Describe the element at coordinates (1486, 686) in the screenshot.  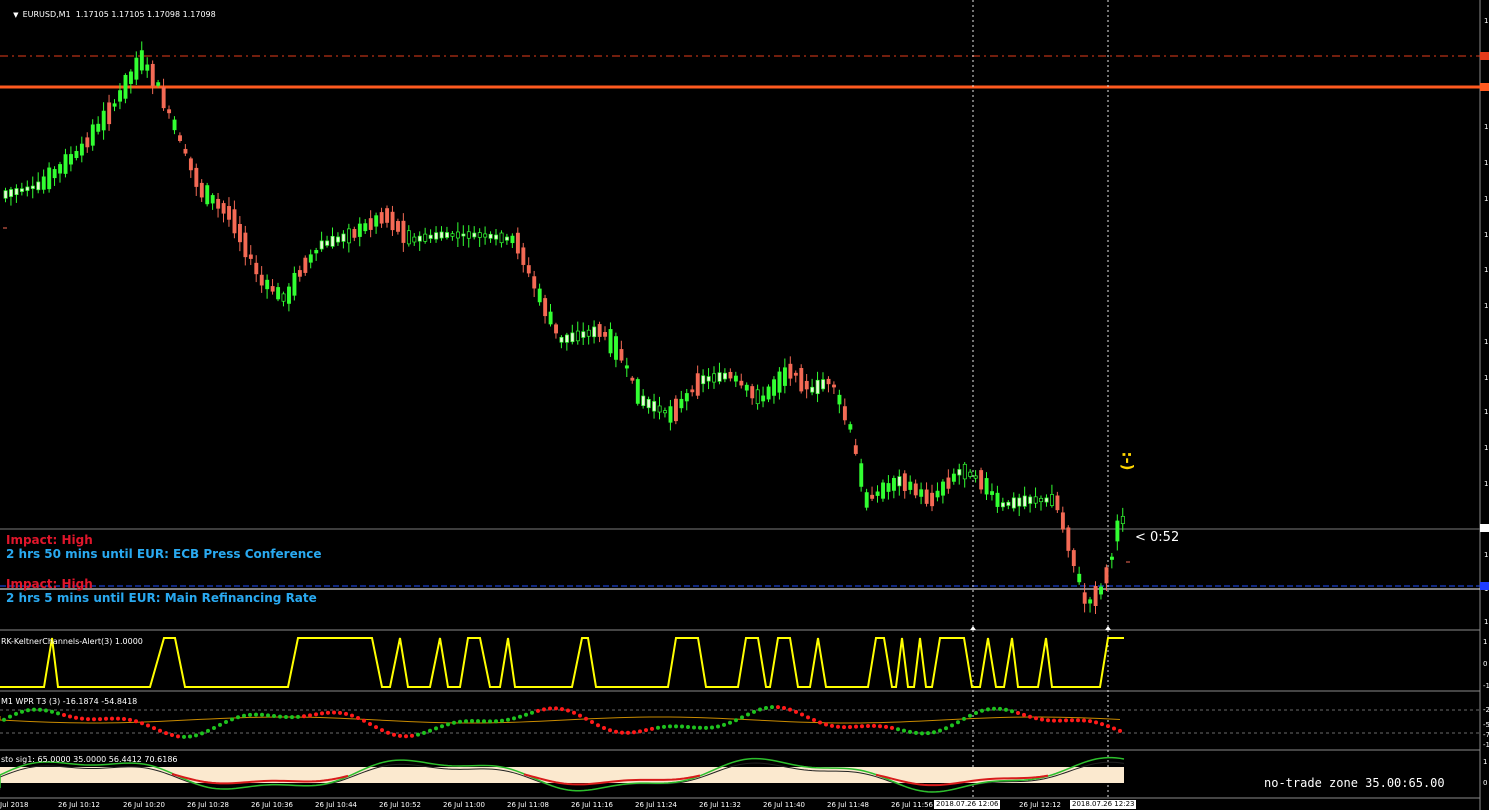
I see `keltner-axis-label: -1` at that location.